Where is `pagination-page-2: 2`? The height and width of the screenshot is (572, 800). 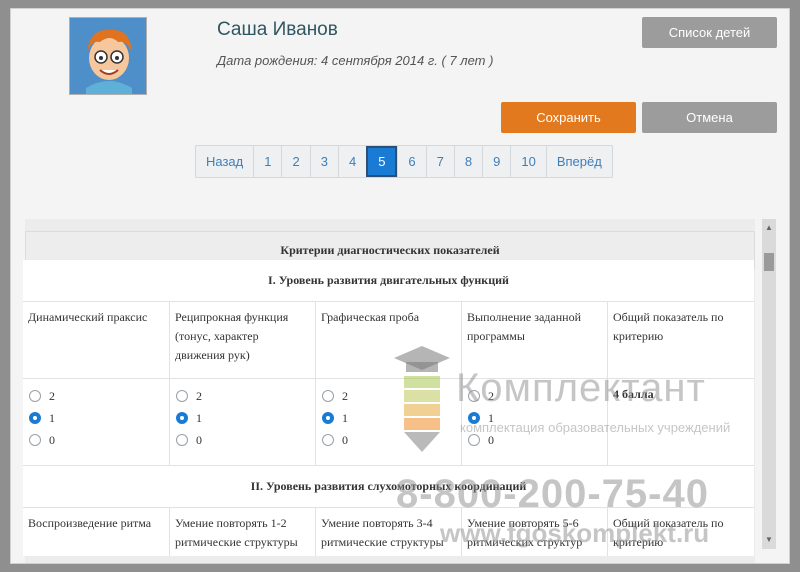 pagination-page-2: 2 is located at coordinates (295, 161).